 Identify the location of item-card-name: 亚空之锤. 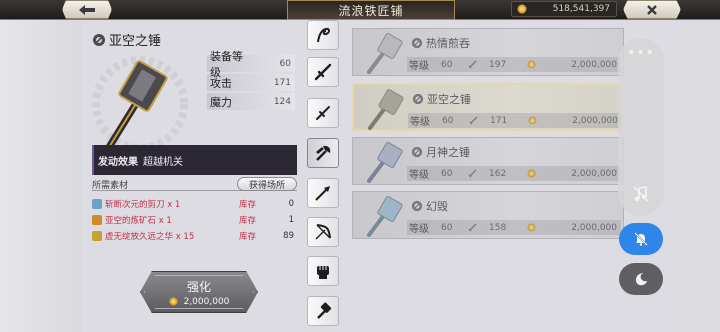
(441, 99).